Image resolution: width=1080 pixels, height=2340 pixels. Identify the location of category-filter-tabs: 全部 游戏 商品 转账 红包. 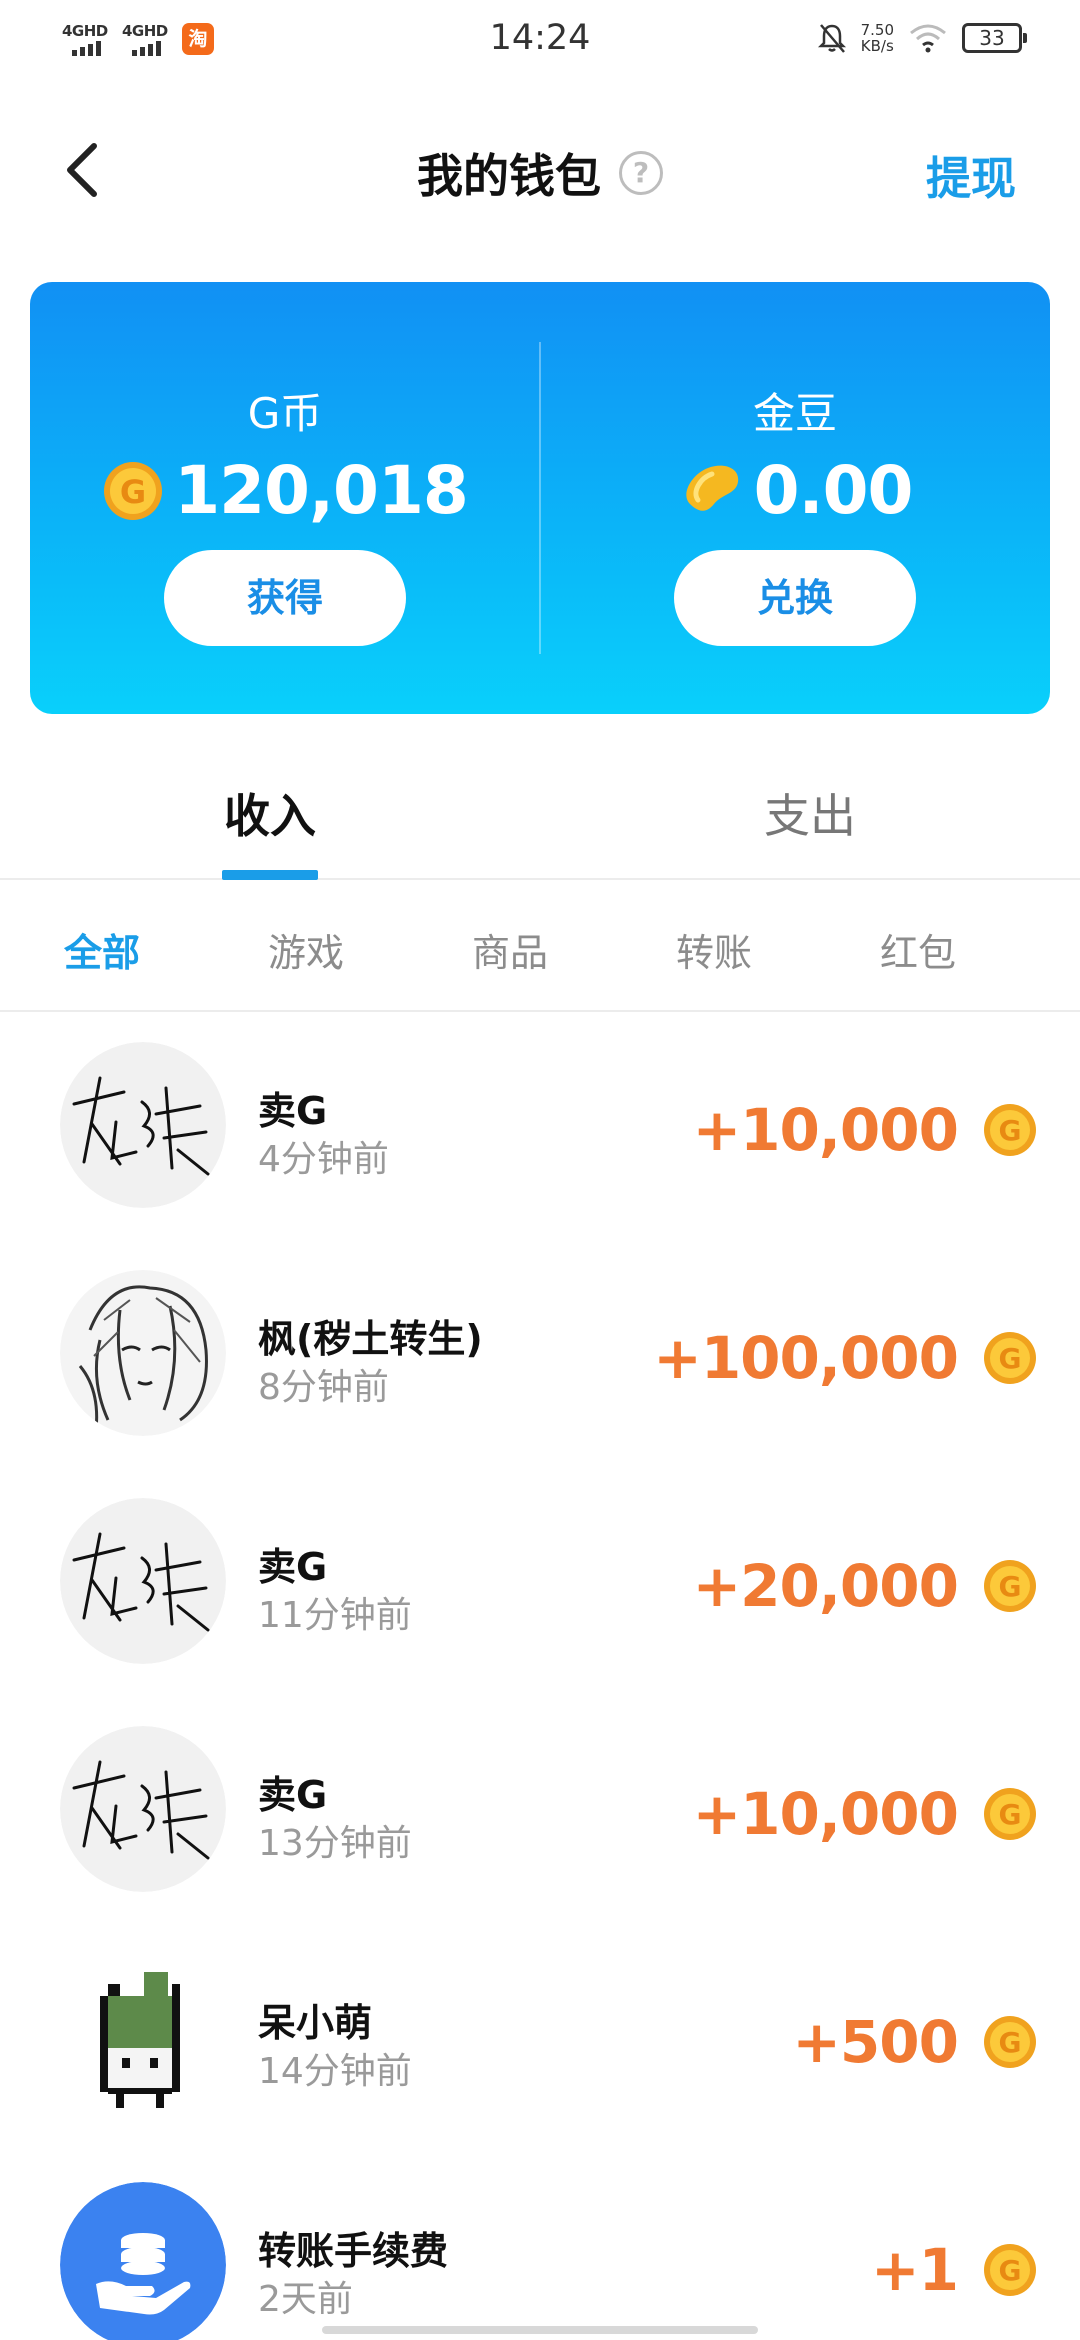
(540, 947).